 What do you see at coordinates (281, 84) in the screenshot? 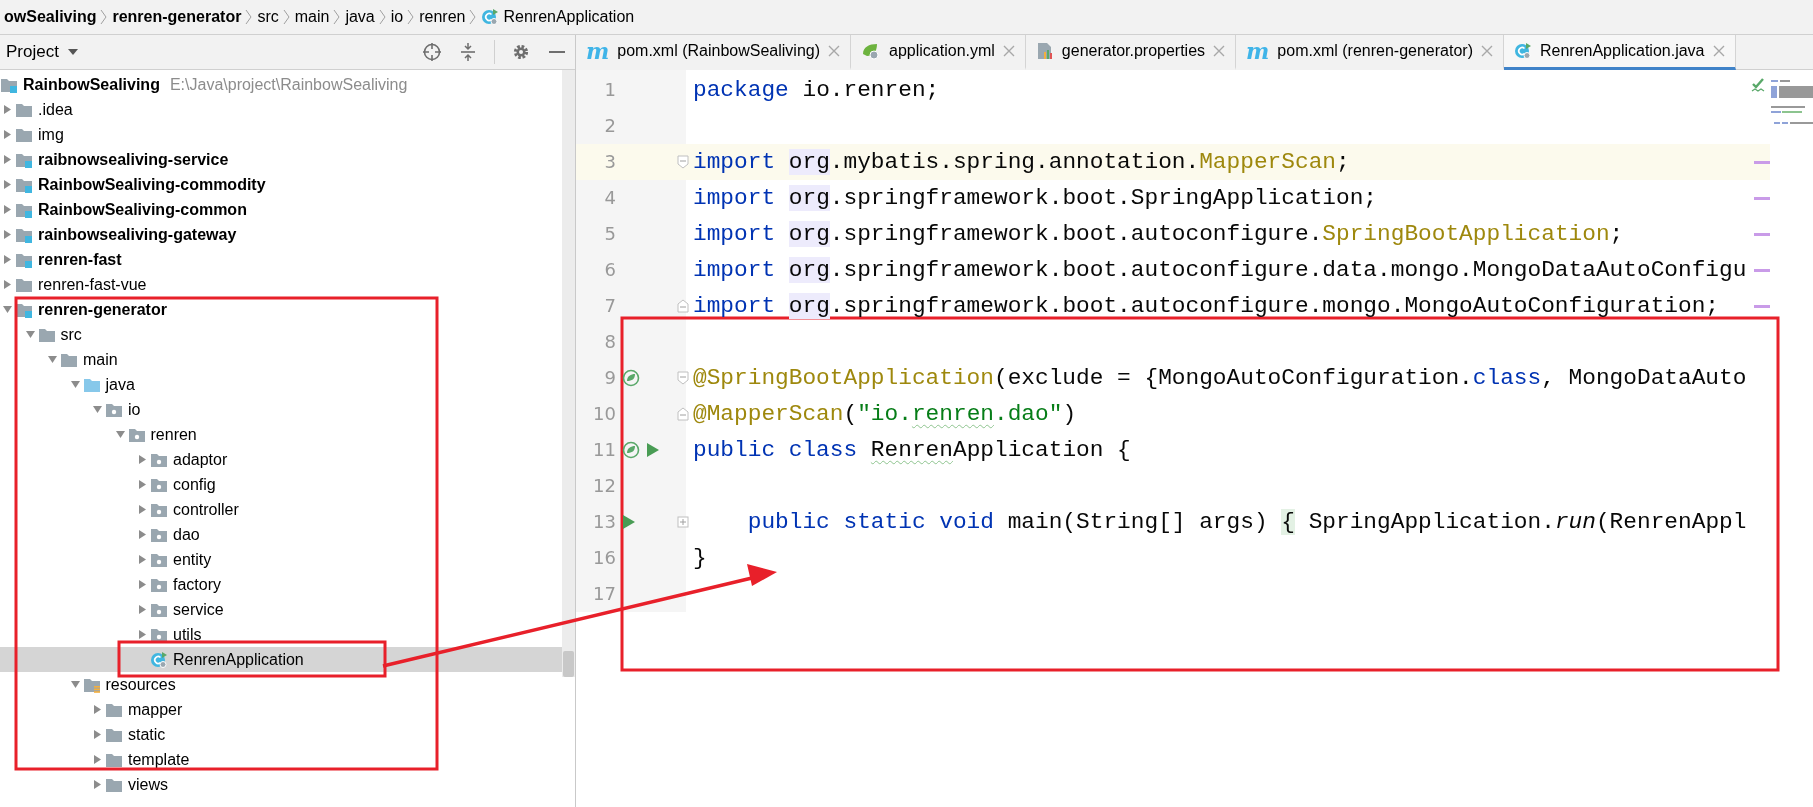
I see `tree-item: RainbowSealiving E:\Java\project\RainbowSealiving` at bounding box center [281, 84].